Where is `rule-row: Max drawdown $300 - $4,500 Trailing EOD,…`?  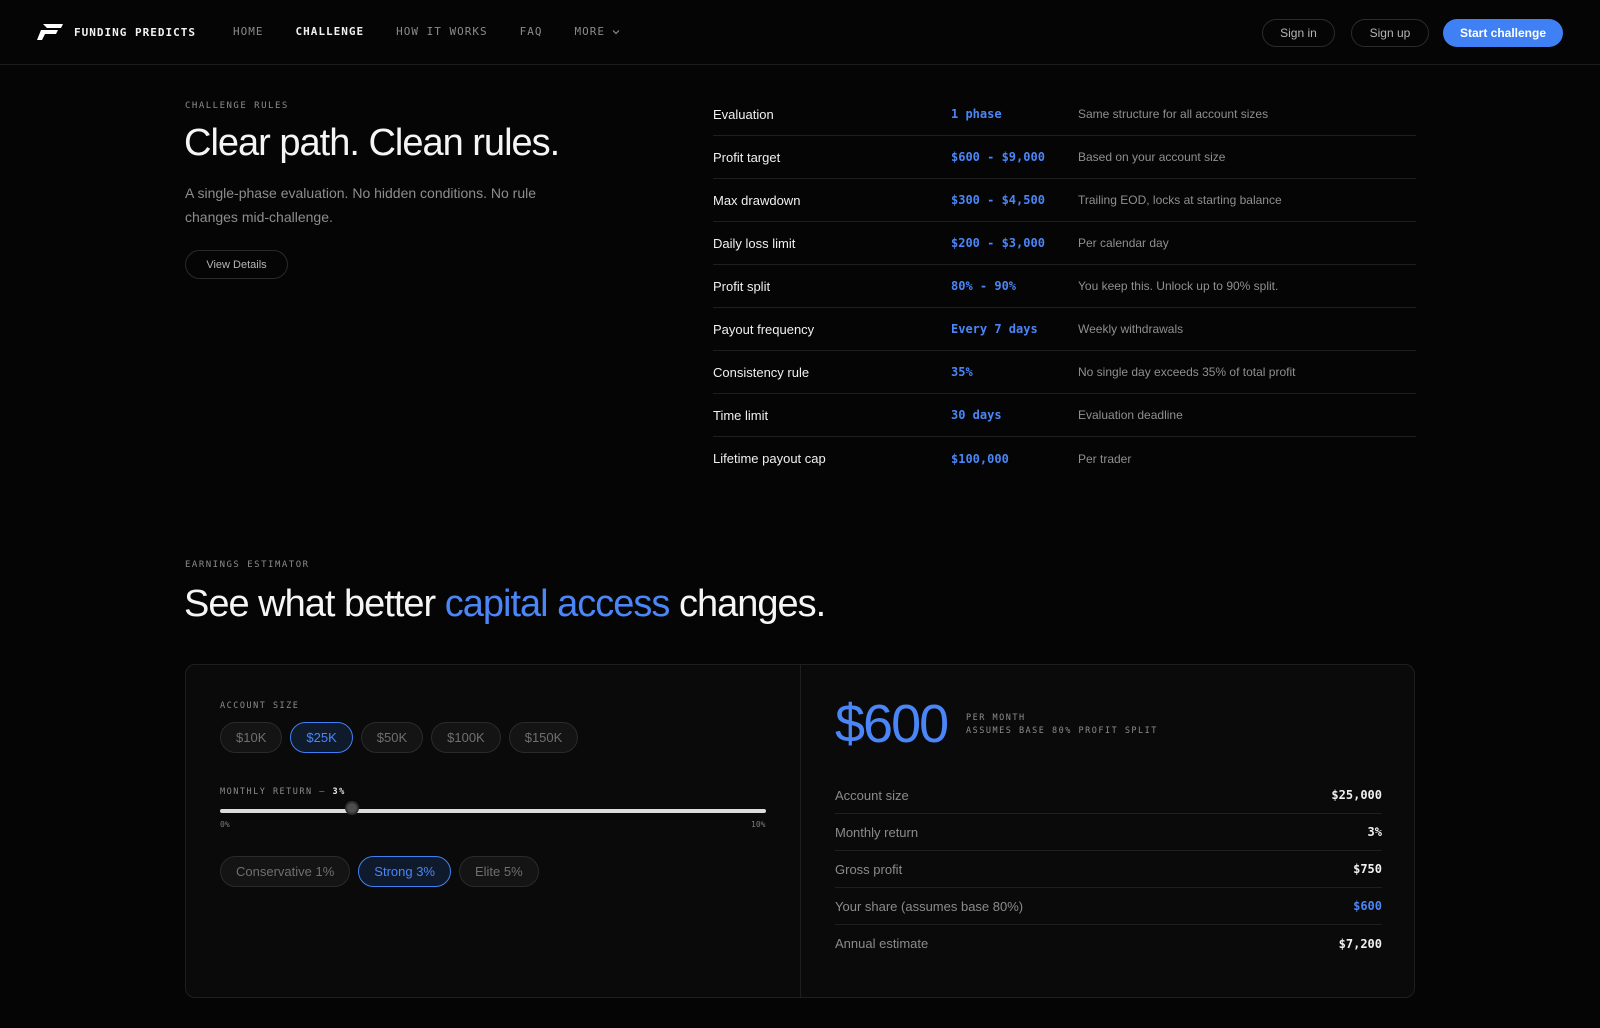
rule-row: Max drawdown $300 - $4,500 Trailing EOD,… is located at coordinates (1064, 200).